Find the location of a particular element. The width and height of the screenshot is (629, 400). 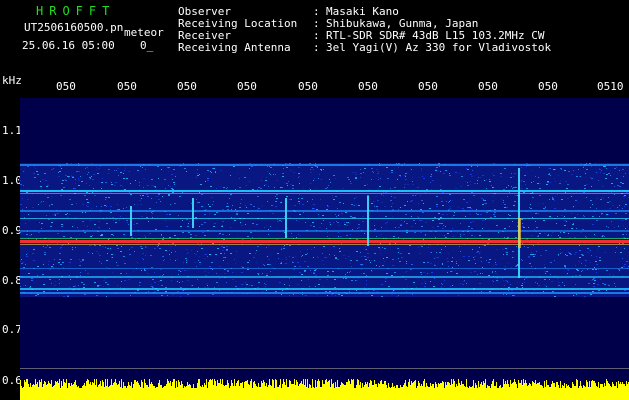

x-tick-label: 0510 is located at coordinates (610, 86).